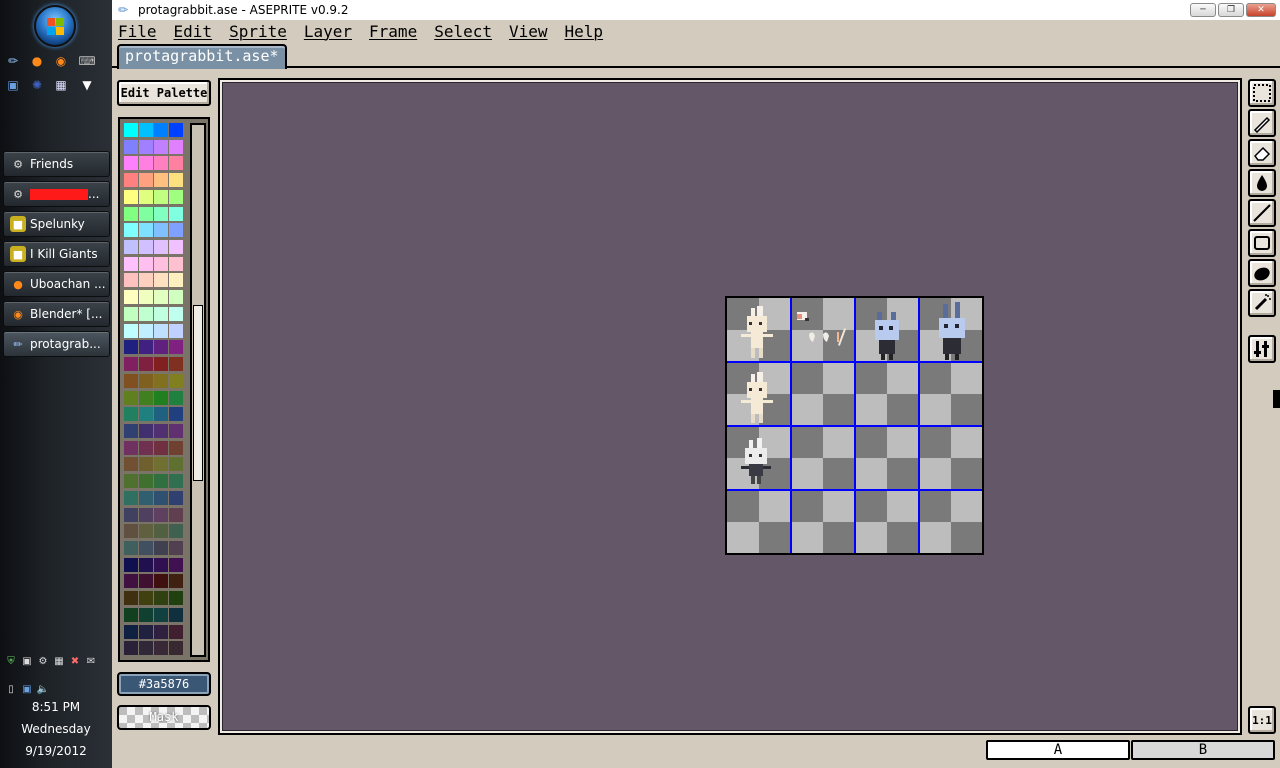 The image size is (1280, 768). What do you see at coordinates (37, 61) in the screenshot?
I see `firefox-quicklaunch-icon: ●` at bounding box center [37, 61].